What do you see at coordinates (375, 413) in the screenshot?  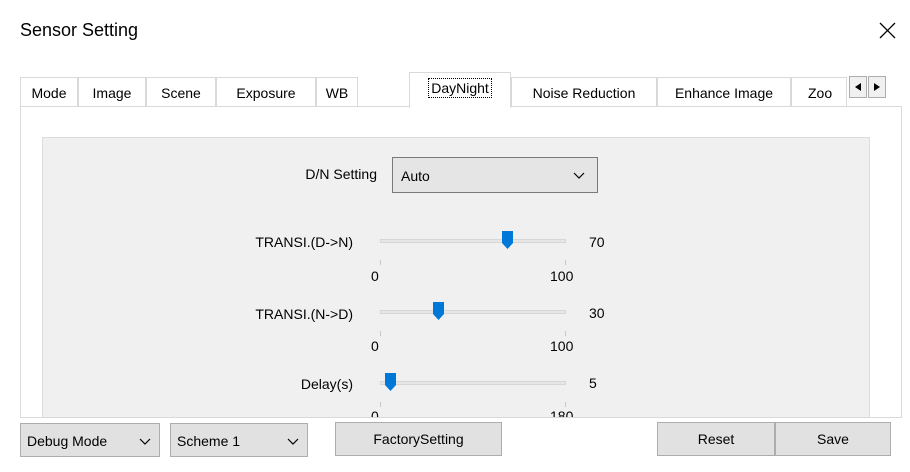 I see `delay-min: 0` at bounding box center [375, 413].